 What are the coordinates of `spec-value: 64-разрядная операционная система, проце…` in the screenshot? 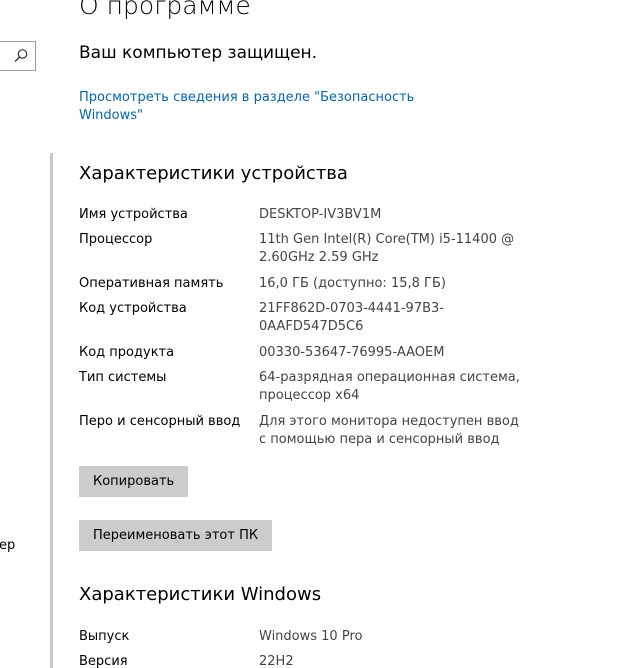 It's located at (389, 386).